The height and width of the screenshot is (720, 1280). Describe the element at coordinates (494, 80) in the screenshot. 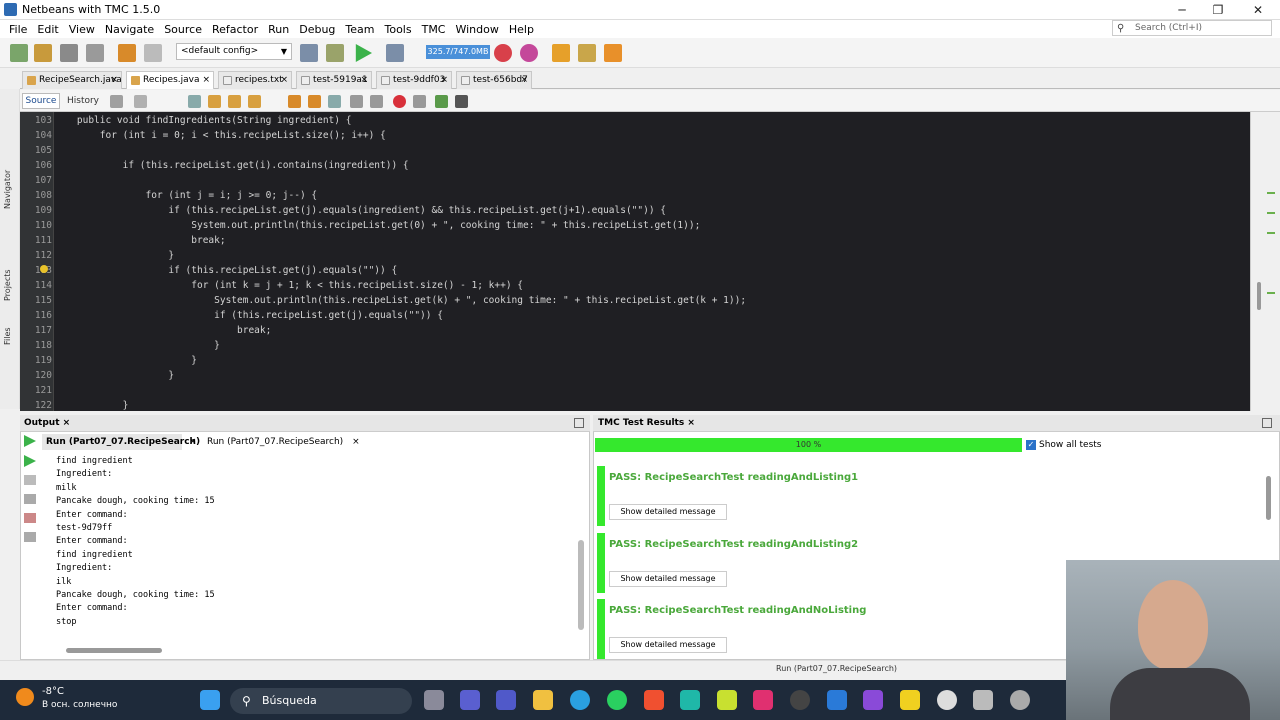

I see `tab-test-656bd7: test-656bd7 ×` at that location.